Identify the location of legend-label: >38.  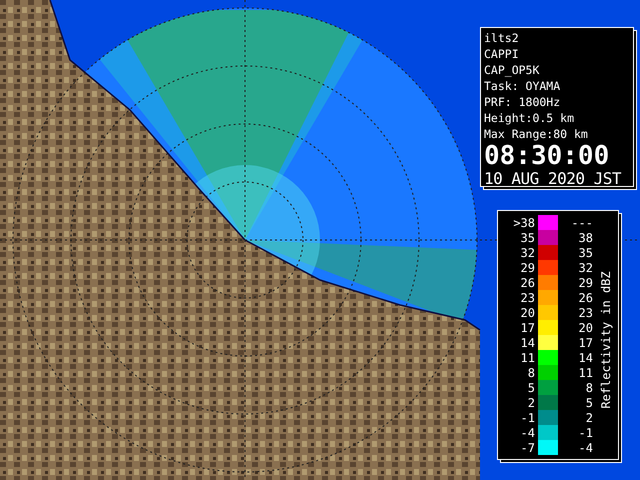
(524, 223).